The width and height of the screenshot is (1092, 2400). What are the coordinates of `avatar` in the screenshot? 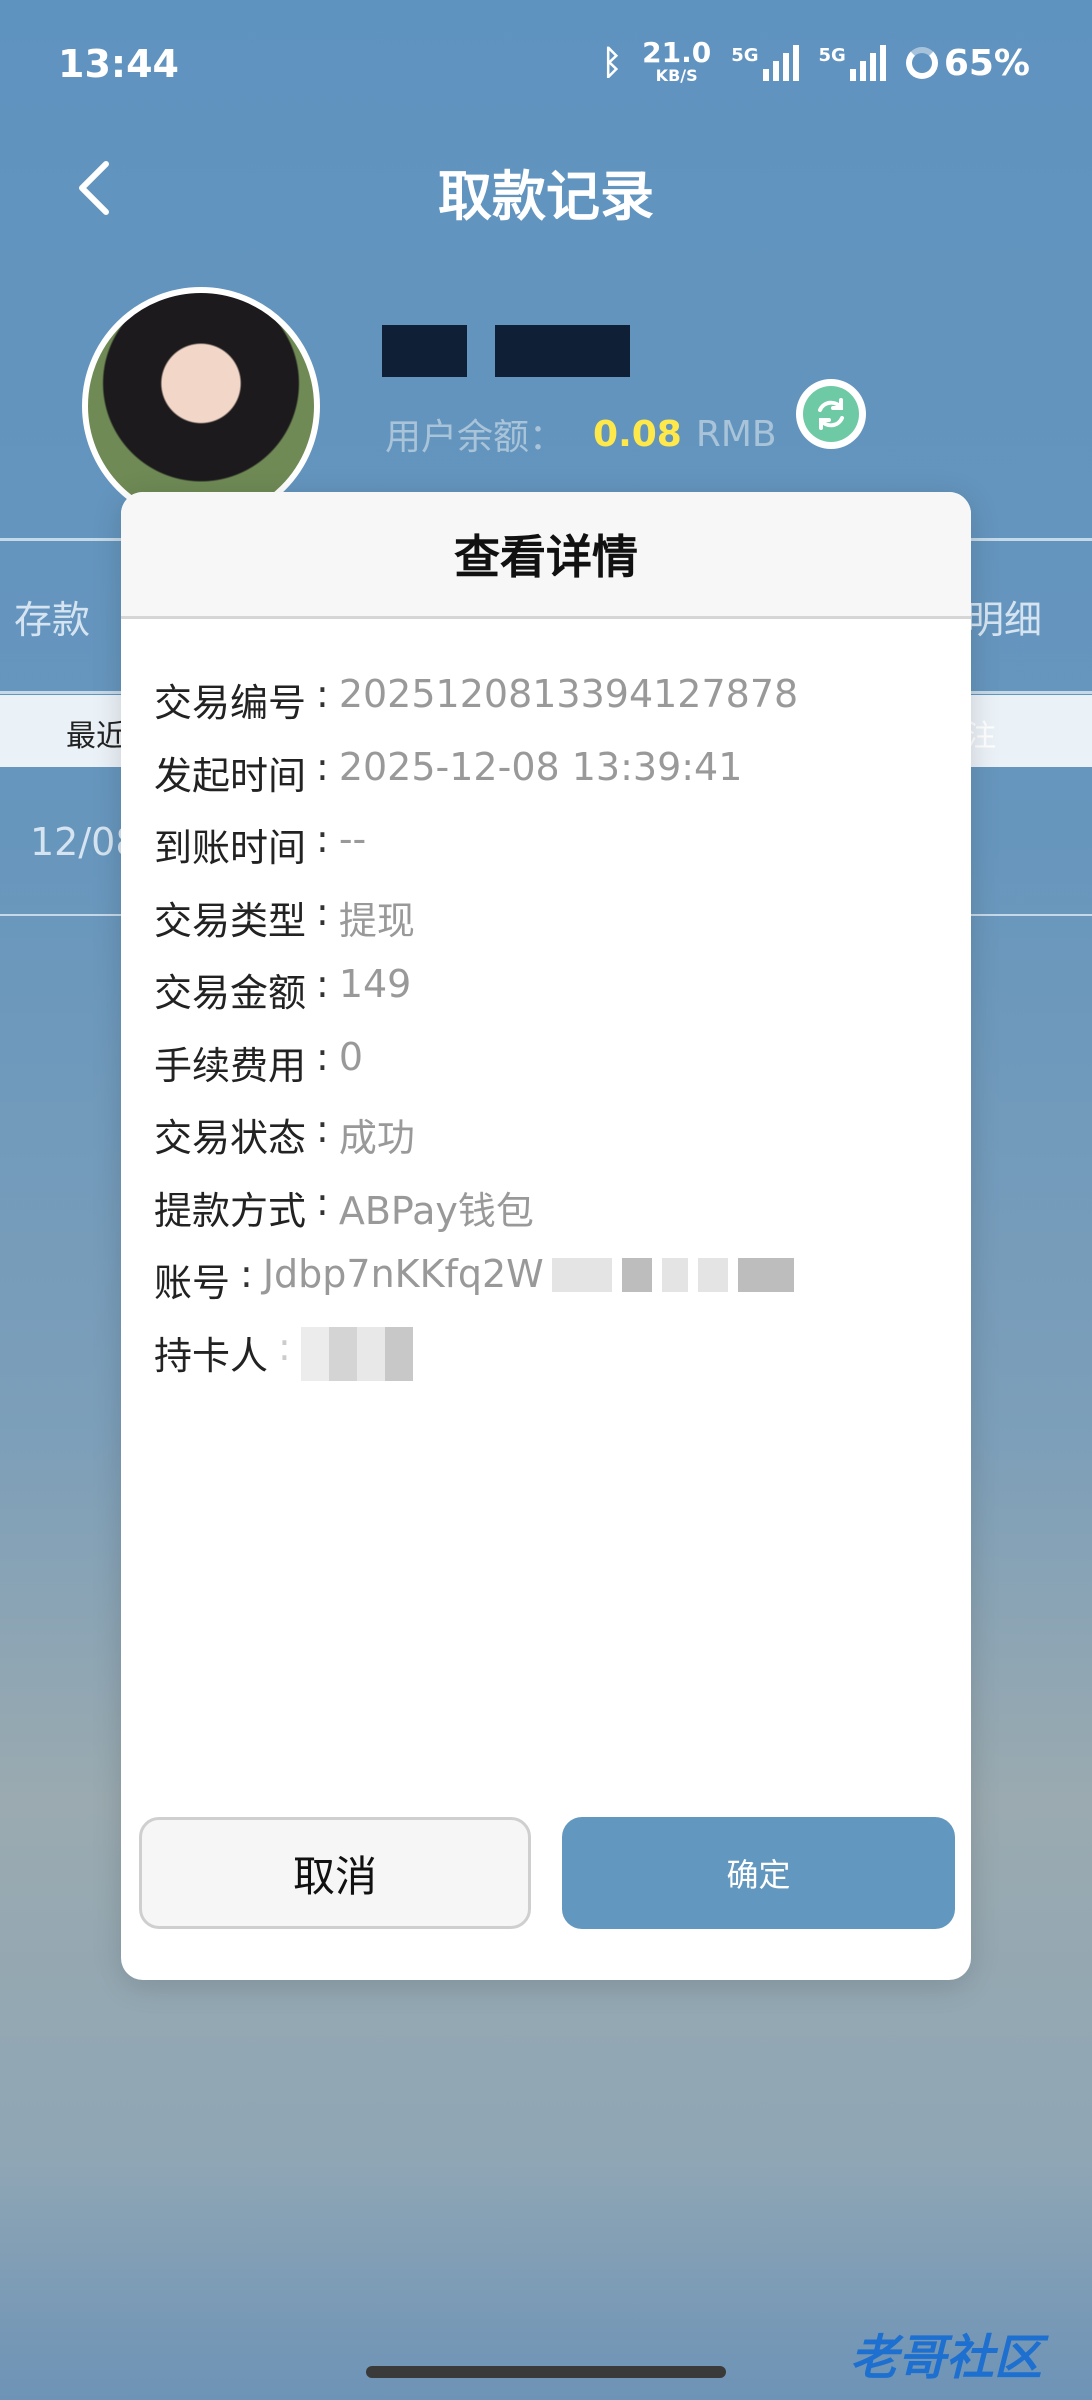 It's located at (201, 406).